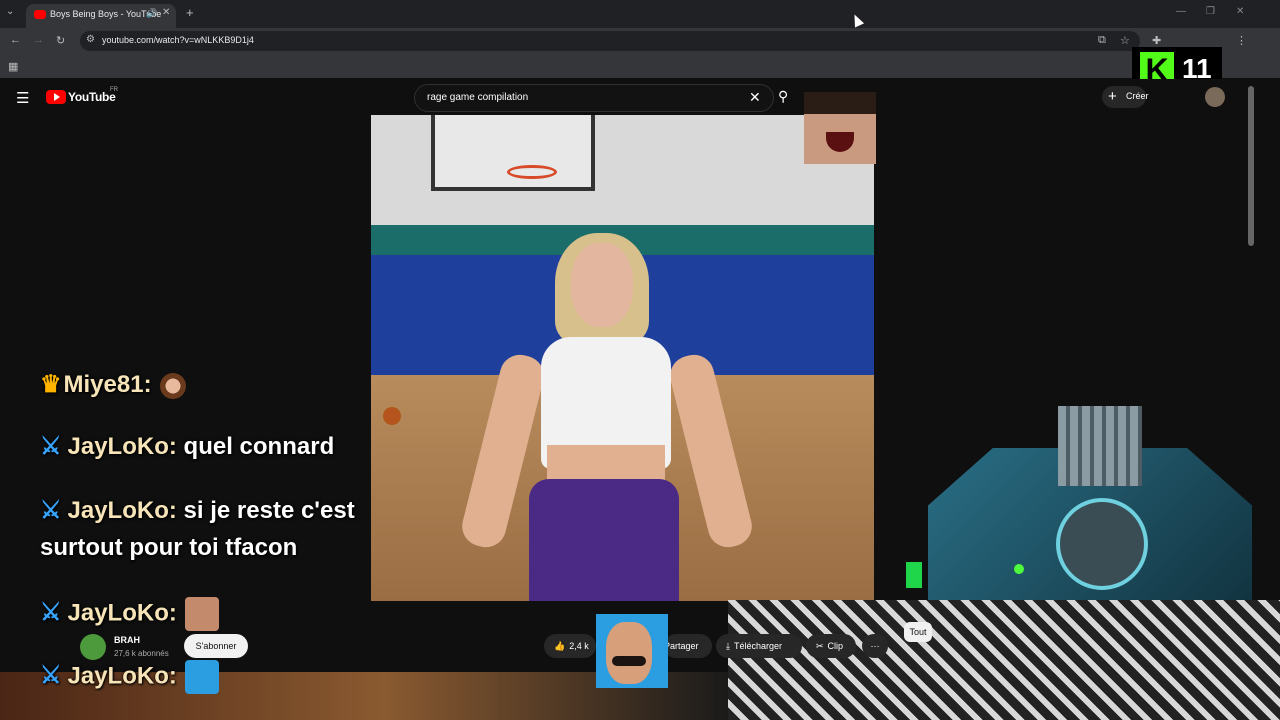  I want to click on tab-list-icon: ⌄, so click(10, 11).